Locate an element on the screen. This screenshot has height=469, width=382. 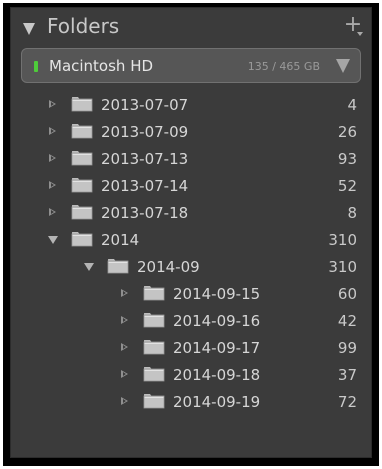
folder-row: 2013-07-07 4 is located at coordinates (191, 104).